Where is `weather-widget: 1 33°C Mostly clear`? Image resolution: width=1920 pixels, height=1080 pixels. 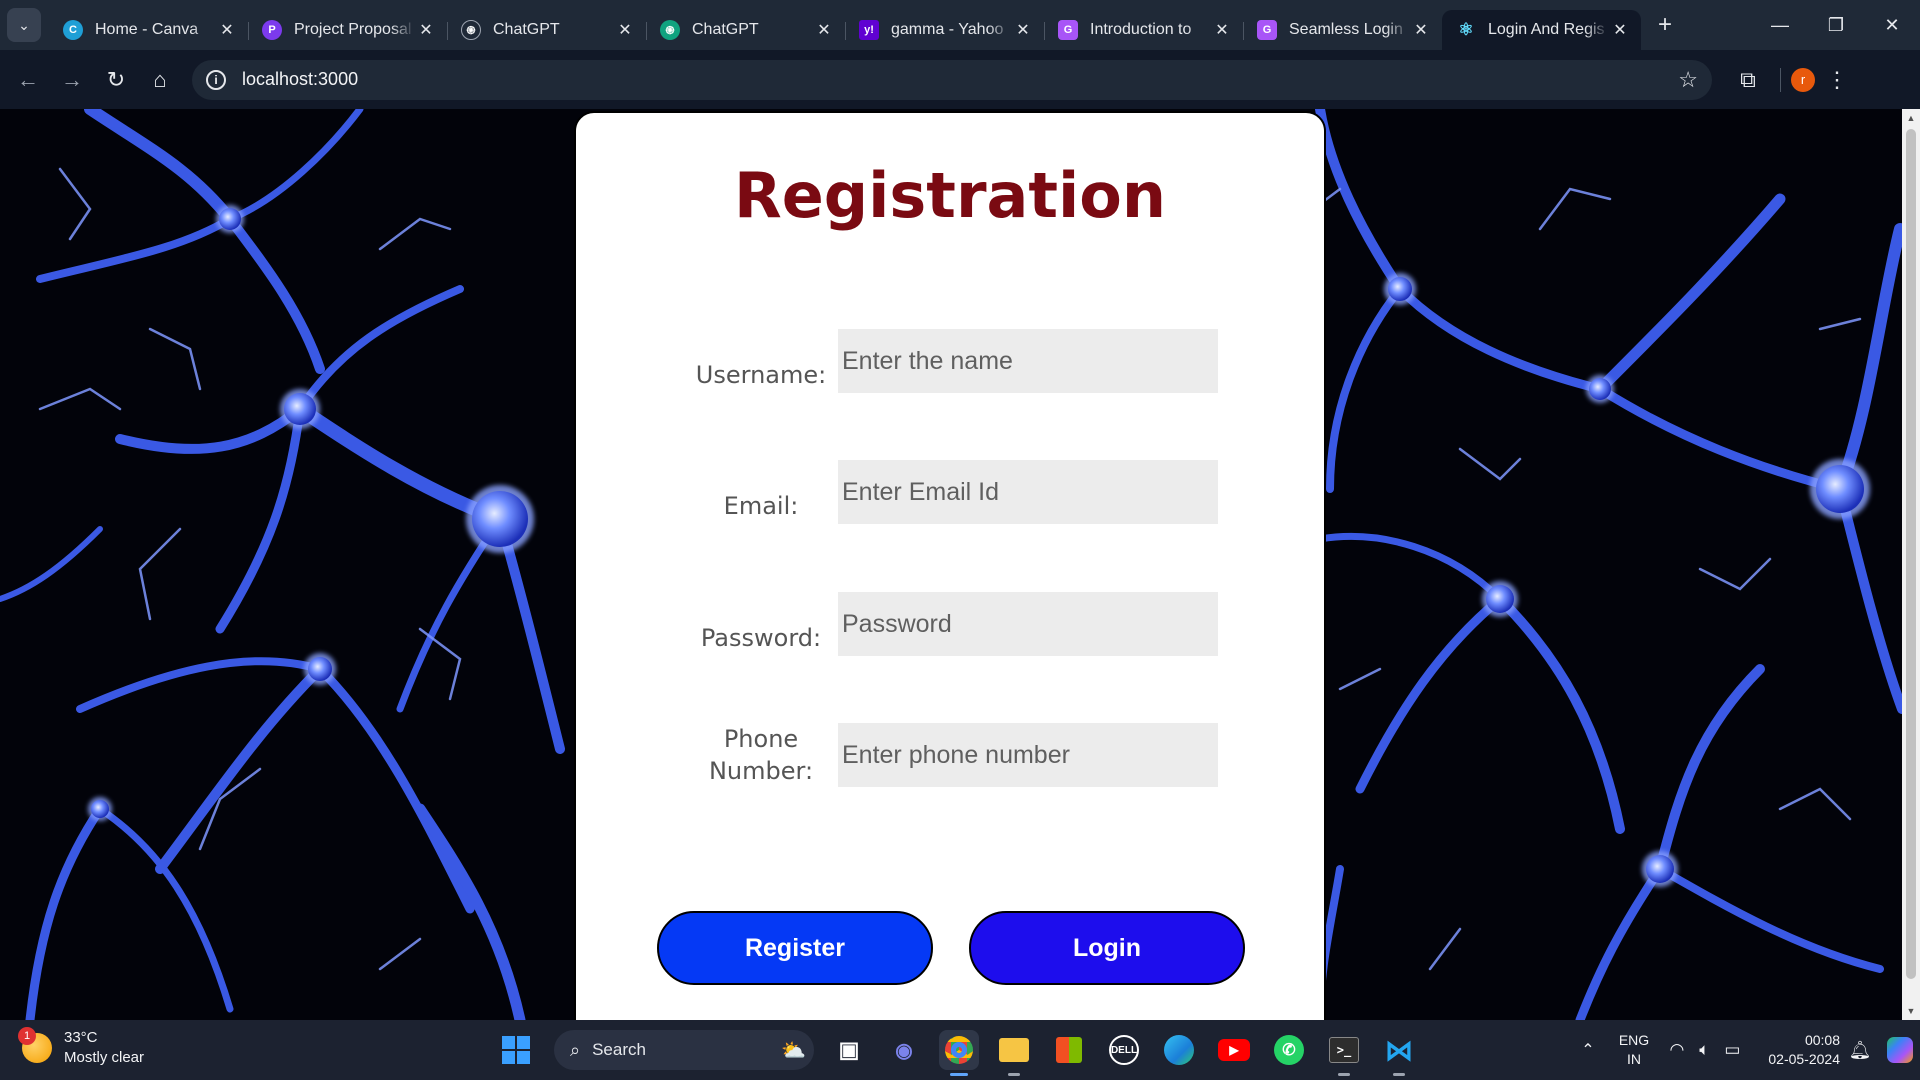
weather-widget: 1 33°C Mostly clear is located at coordinates (81, 1047).